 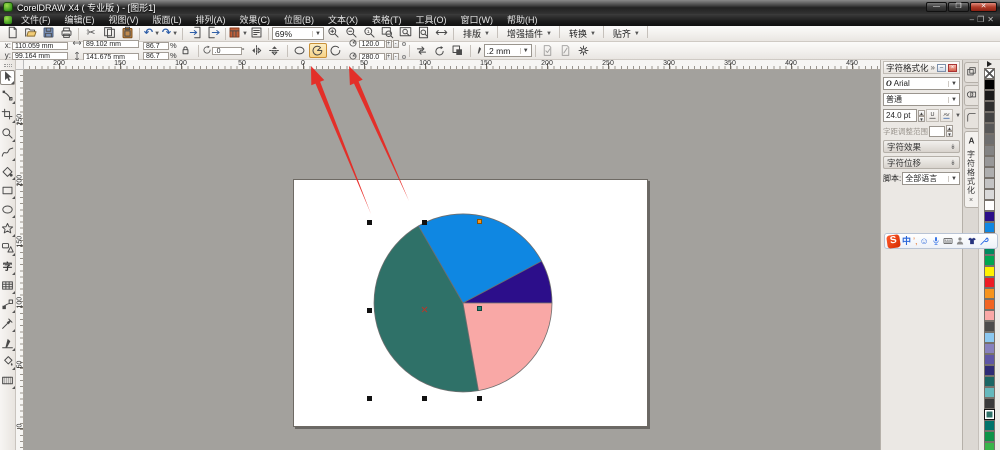 What do you see at coordinates (941, 241) in the screenshot?
I see `sogou-ime-bar: S 中’, ☺` at bounding box center [941, 241].